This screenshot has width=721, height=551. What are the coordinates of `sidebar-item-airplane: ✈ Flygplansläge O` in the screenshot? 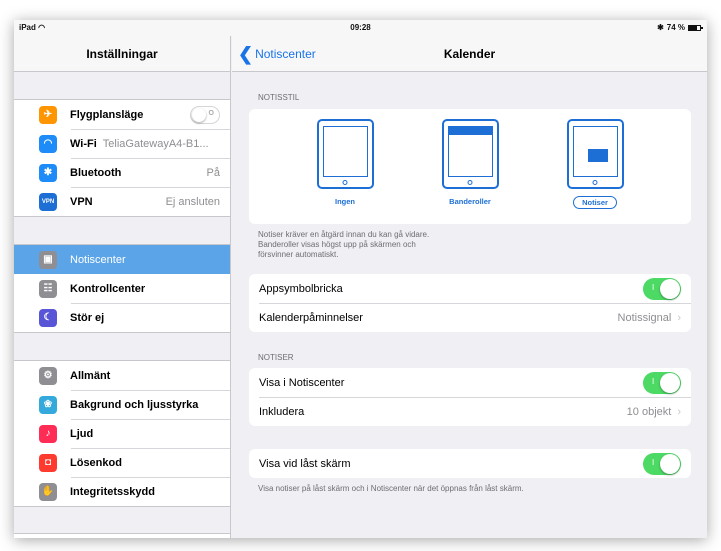 It's located at (122, 114).